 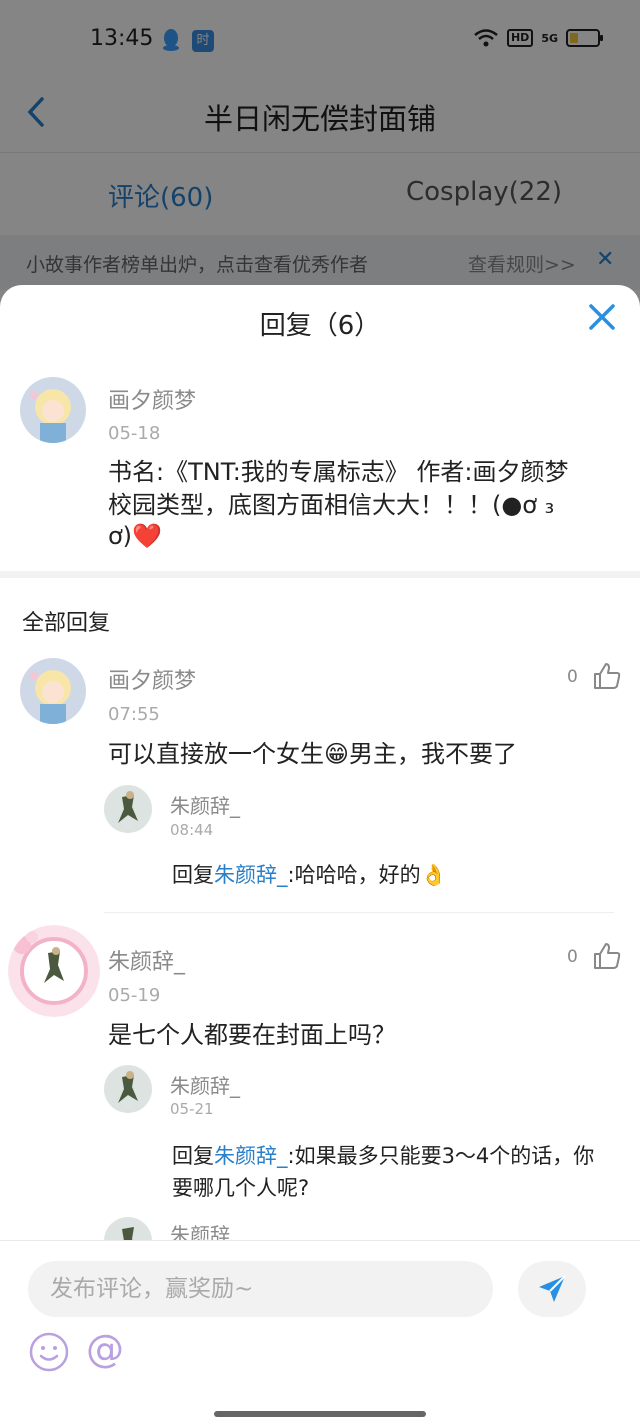 I want to click on post-text-line: ơ)❤️, so click(x=135, y=536).